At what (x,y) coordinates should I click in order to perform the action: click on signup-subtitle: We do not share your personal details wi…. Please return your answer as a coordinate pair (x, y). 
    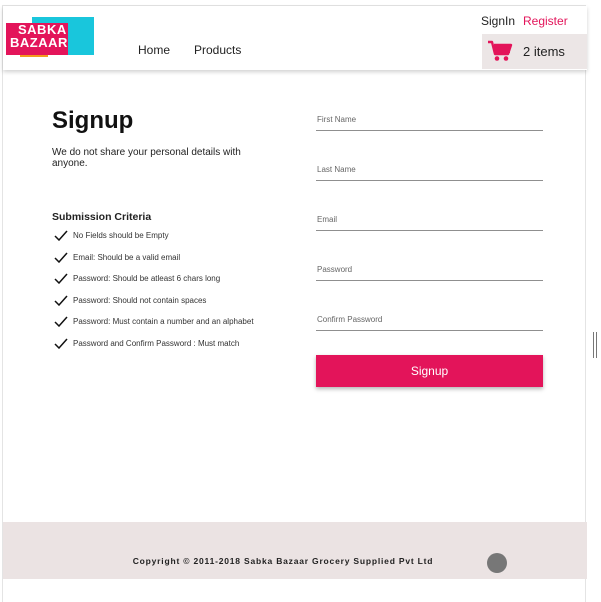
    Looking at the image, I should click on (146, 158).